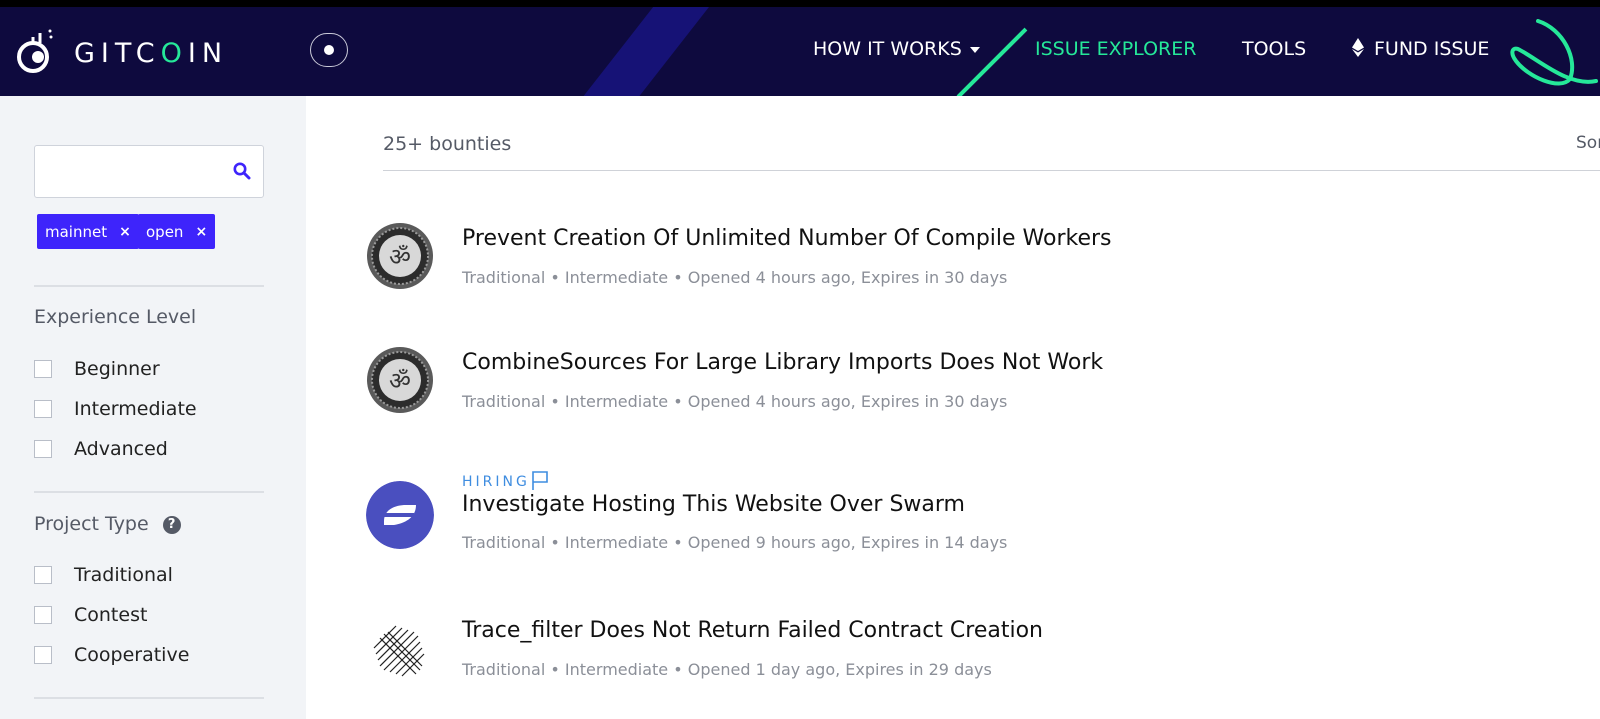 The width and height of the screenshot is (1600, 719). What do you see at coordinates (800, 3) in the screenshot?
I see `top-strip` at bounding box center [800, 3].